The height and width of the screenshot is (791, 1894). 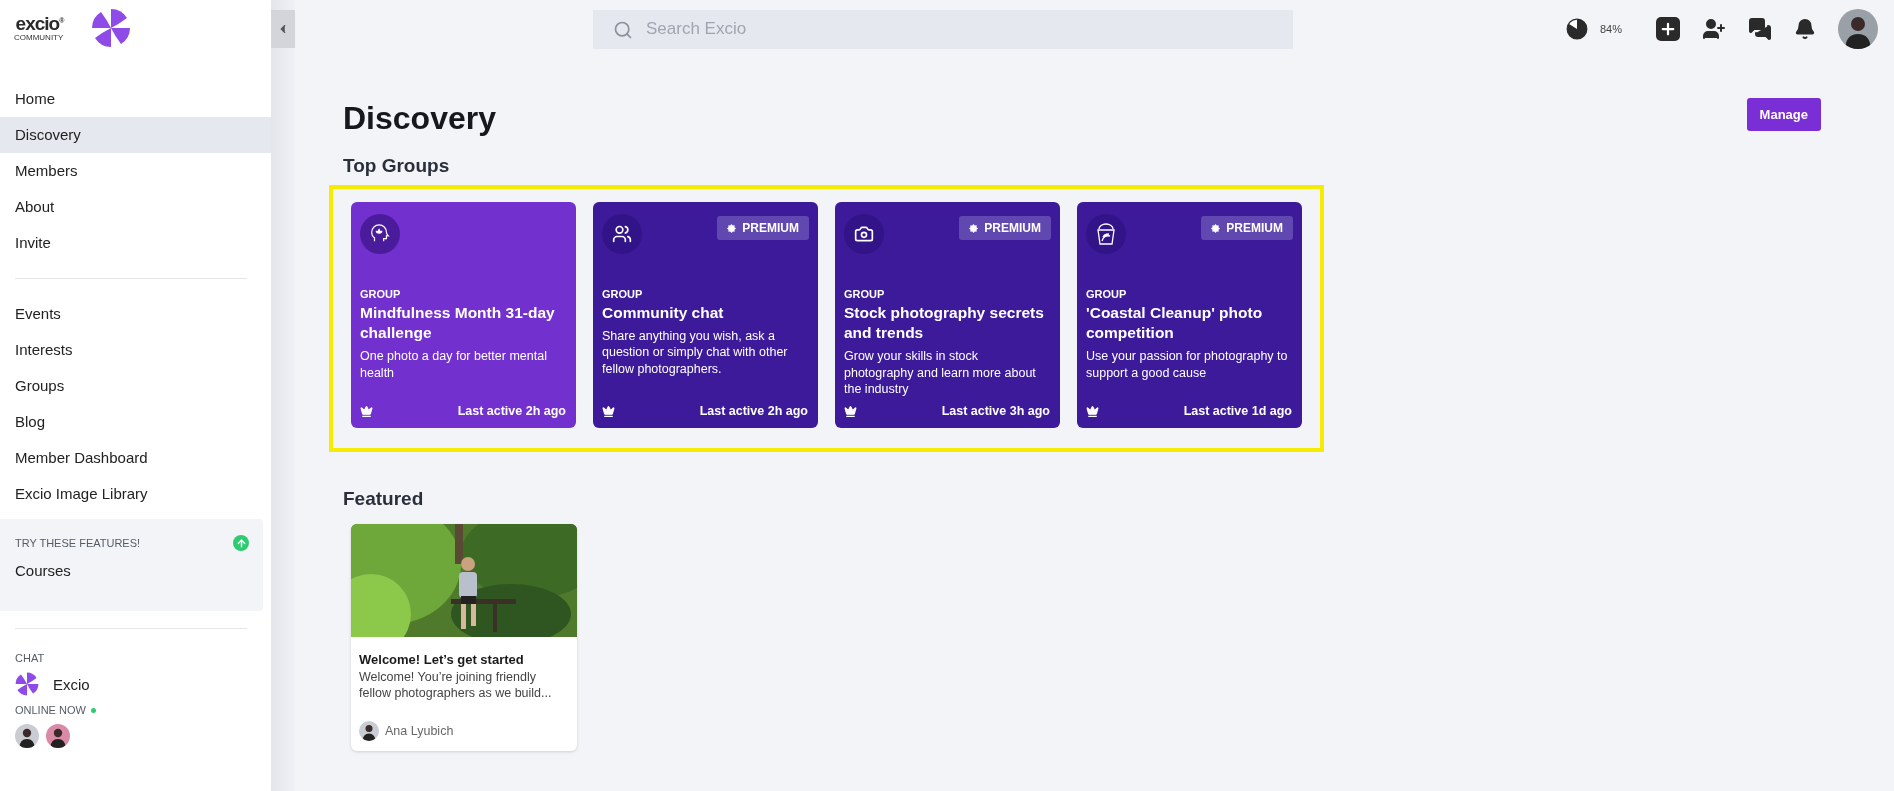 I want to click on author-avatar, so click(x=369, y=731).